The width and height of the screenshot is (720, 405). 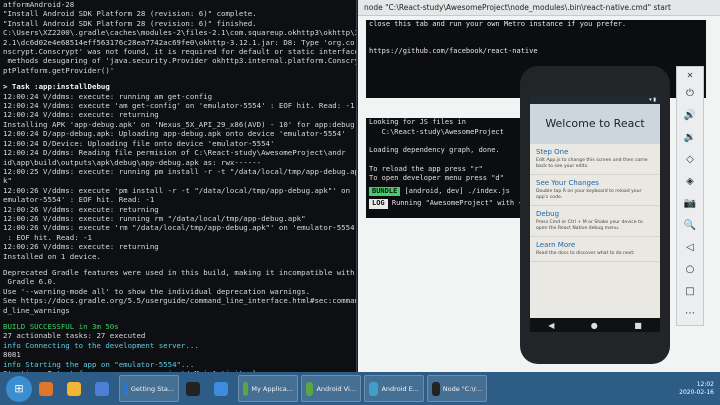 What do you see at coordinates (536, 33) in the screenshot?
I see `metro-line` at bounding box center [536, 33].